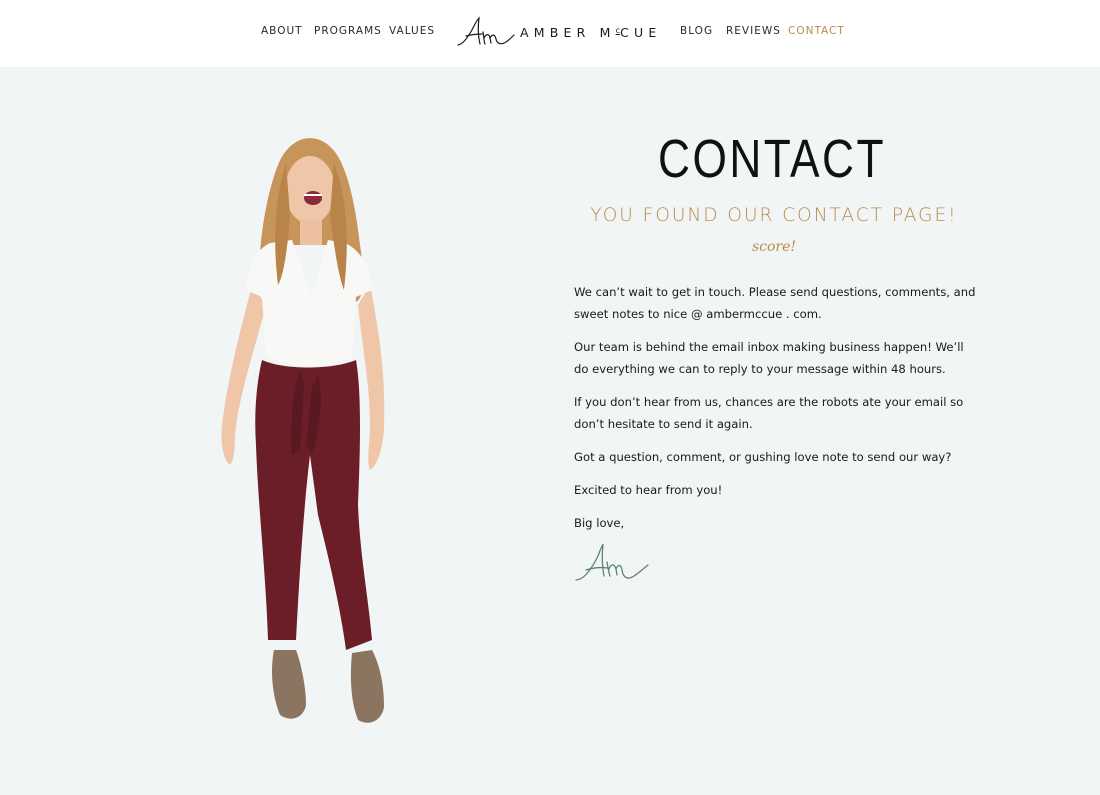 This screenshot has height=795, width=1100. Describe the element at coordinates (367, 686) in the screenshot. I see `photo-right-shoe` at that location.